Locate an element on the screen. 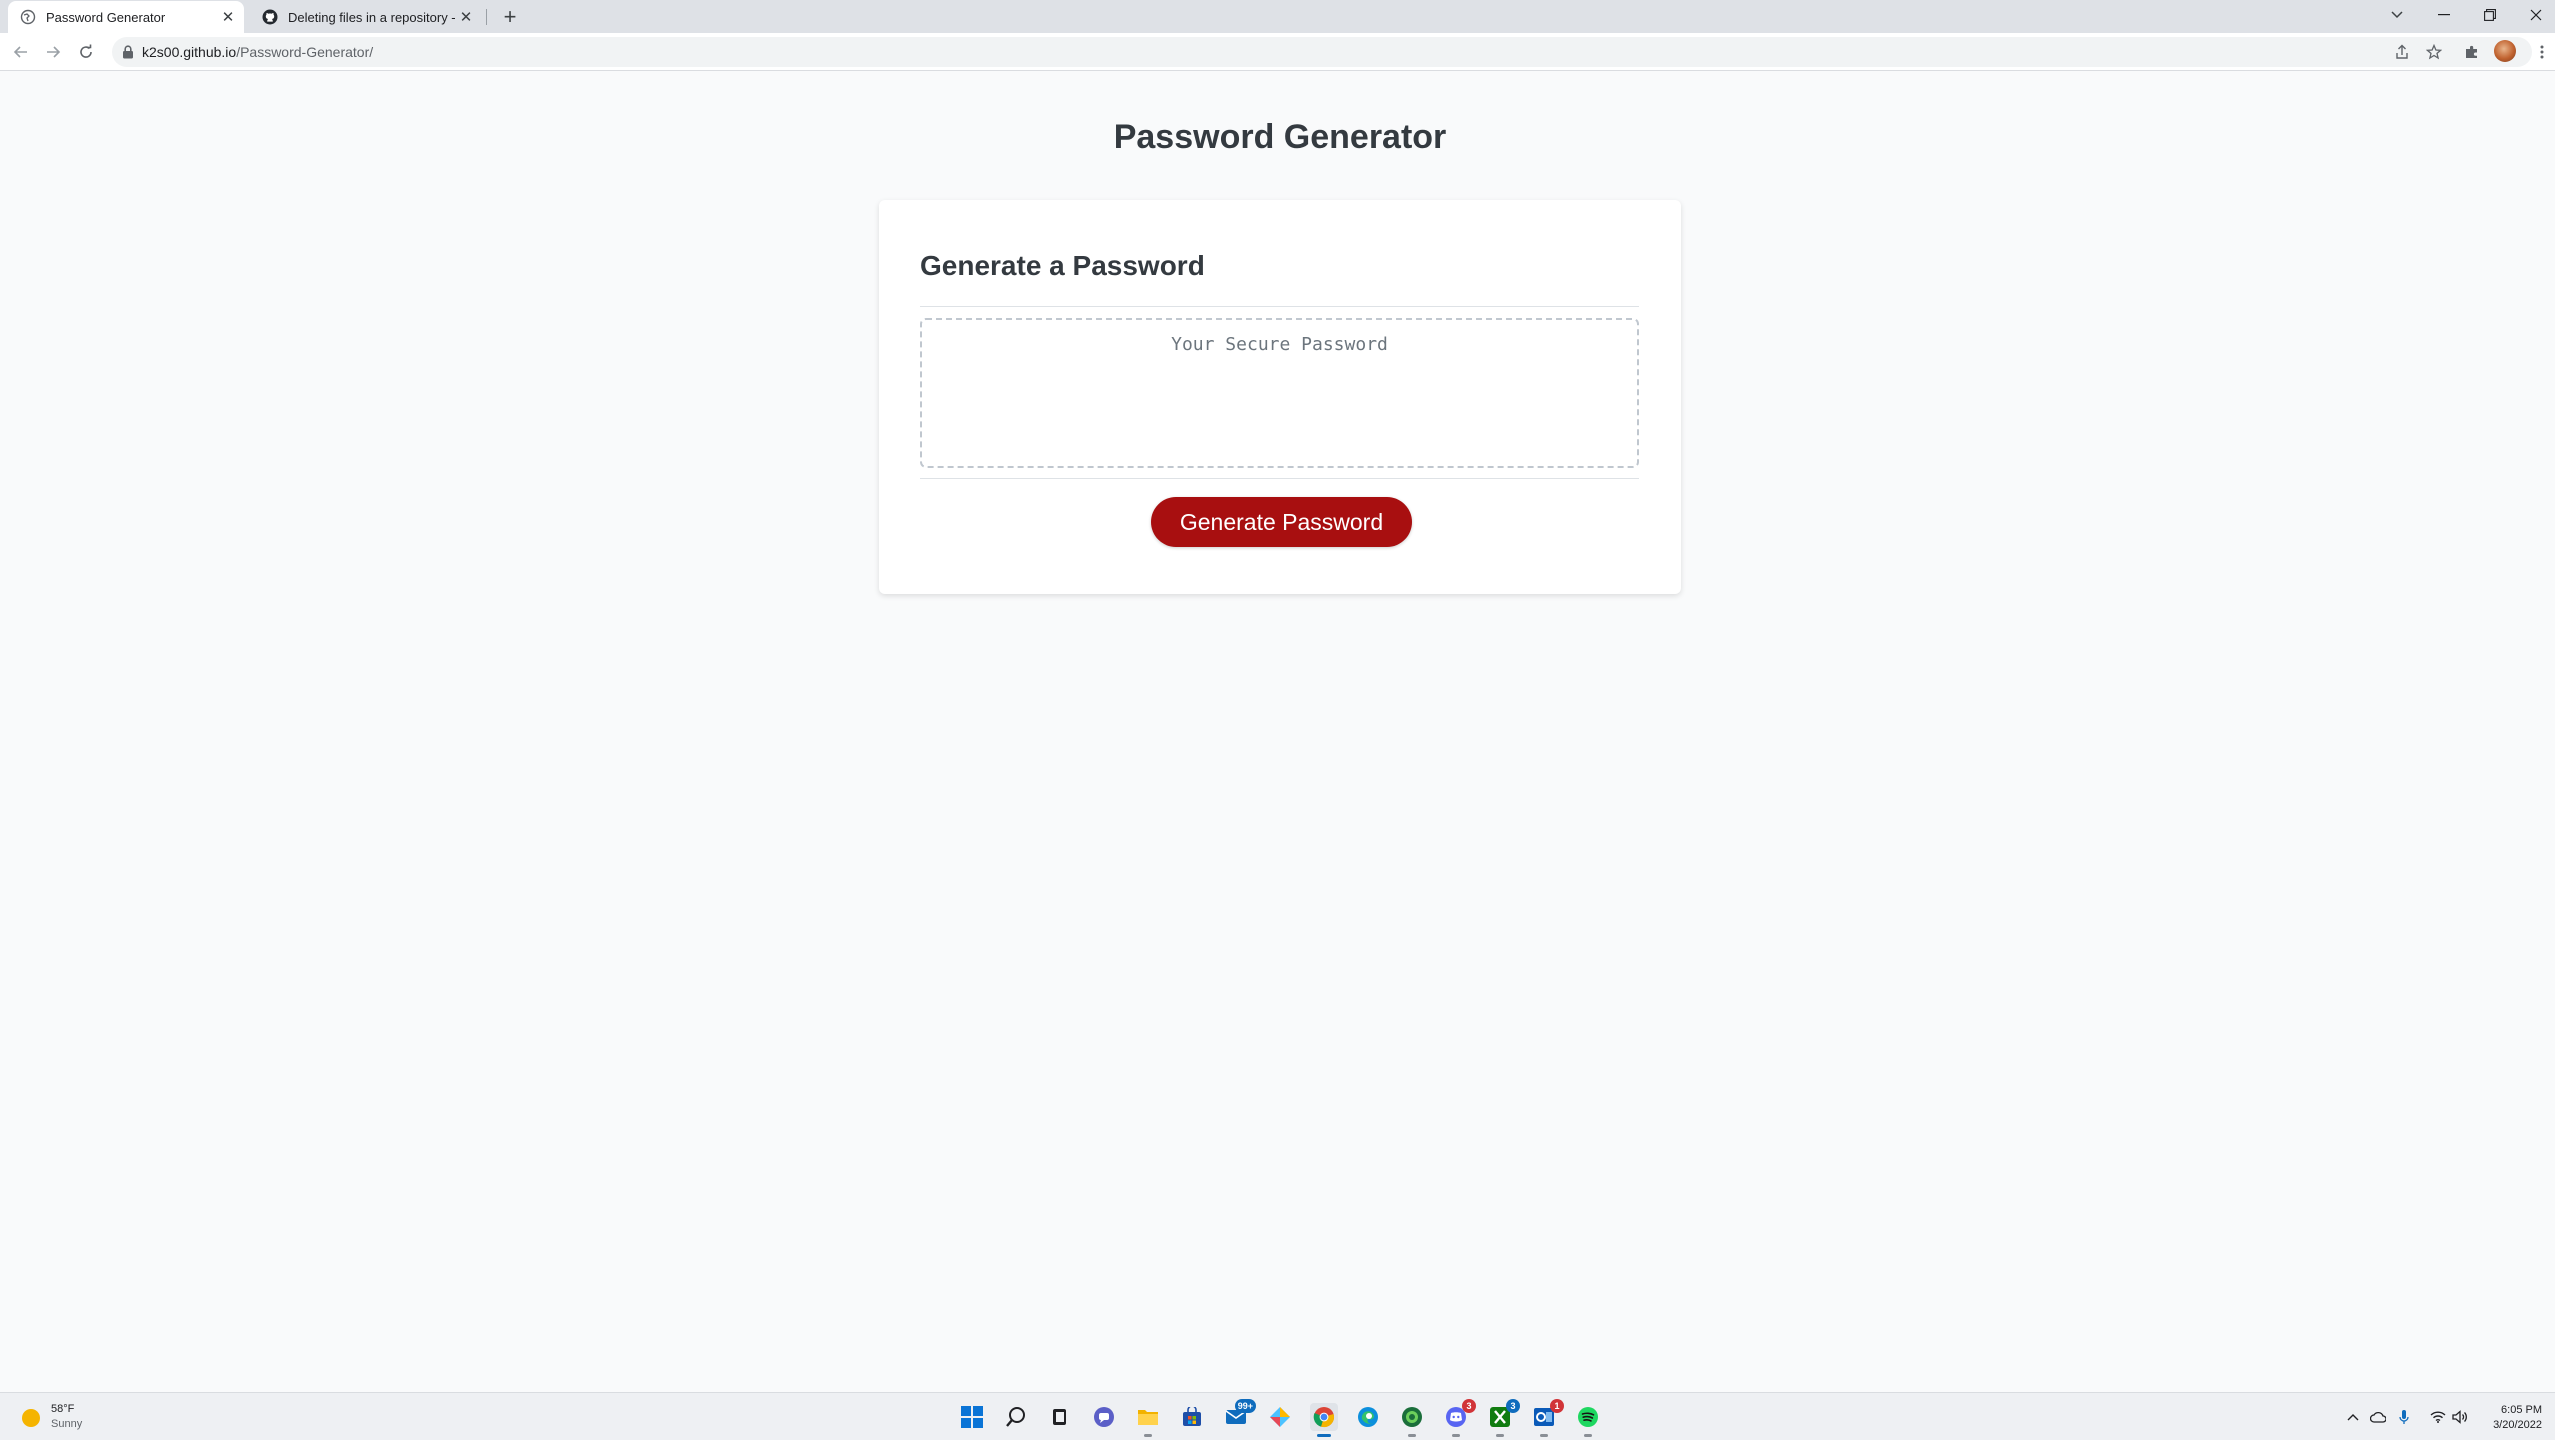 This screenshot has width=2555, height=1440. globe-icon is located at coordinates (28, 17).